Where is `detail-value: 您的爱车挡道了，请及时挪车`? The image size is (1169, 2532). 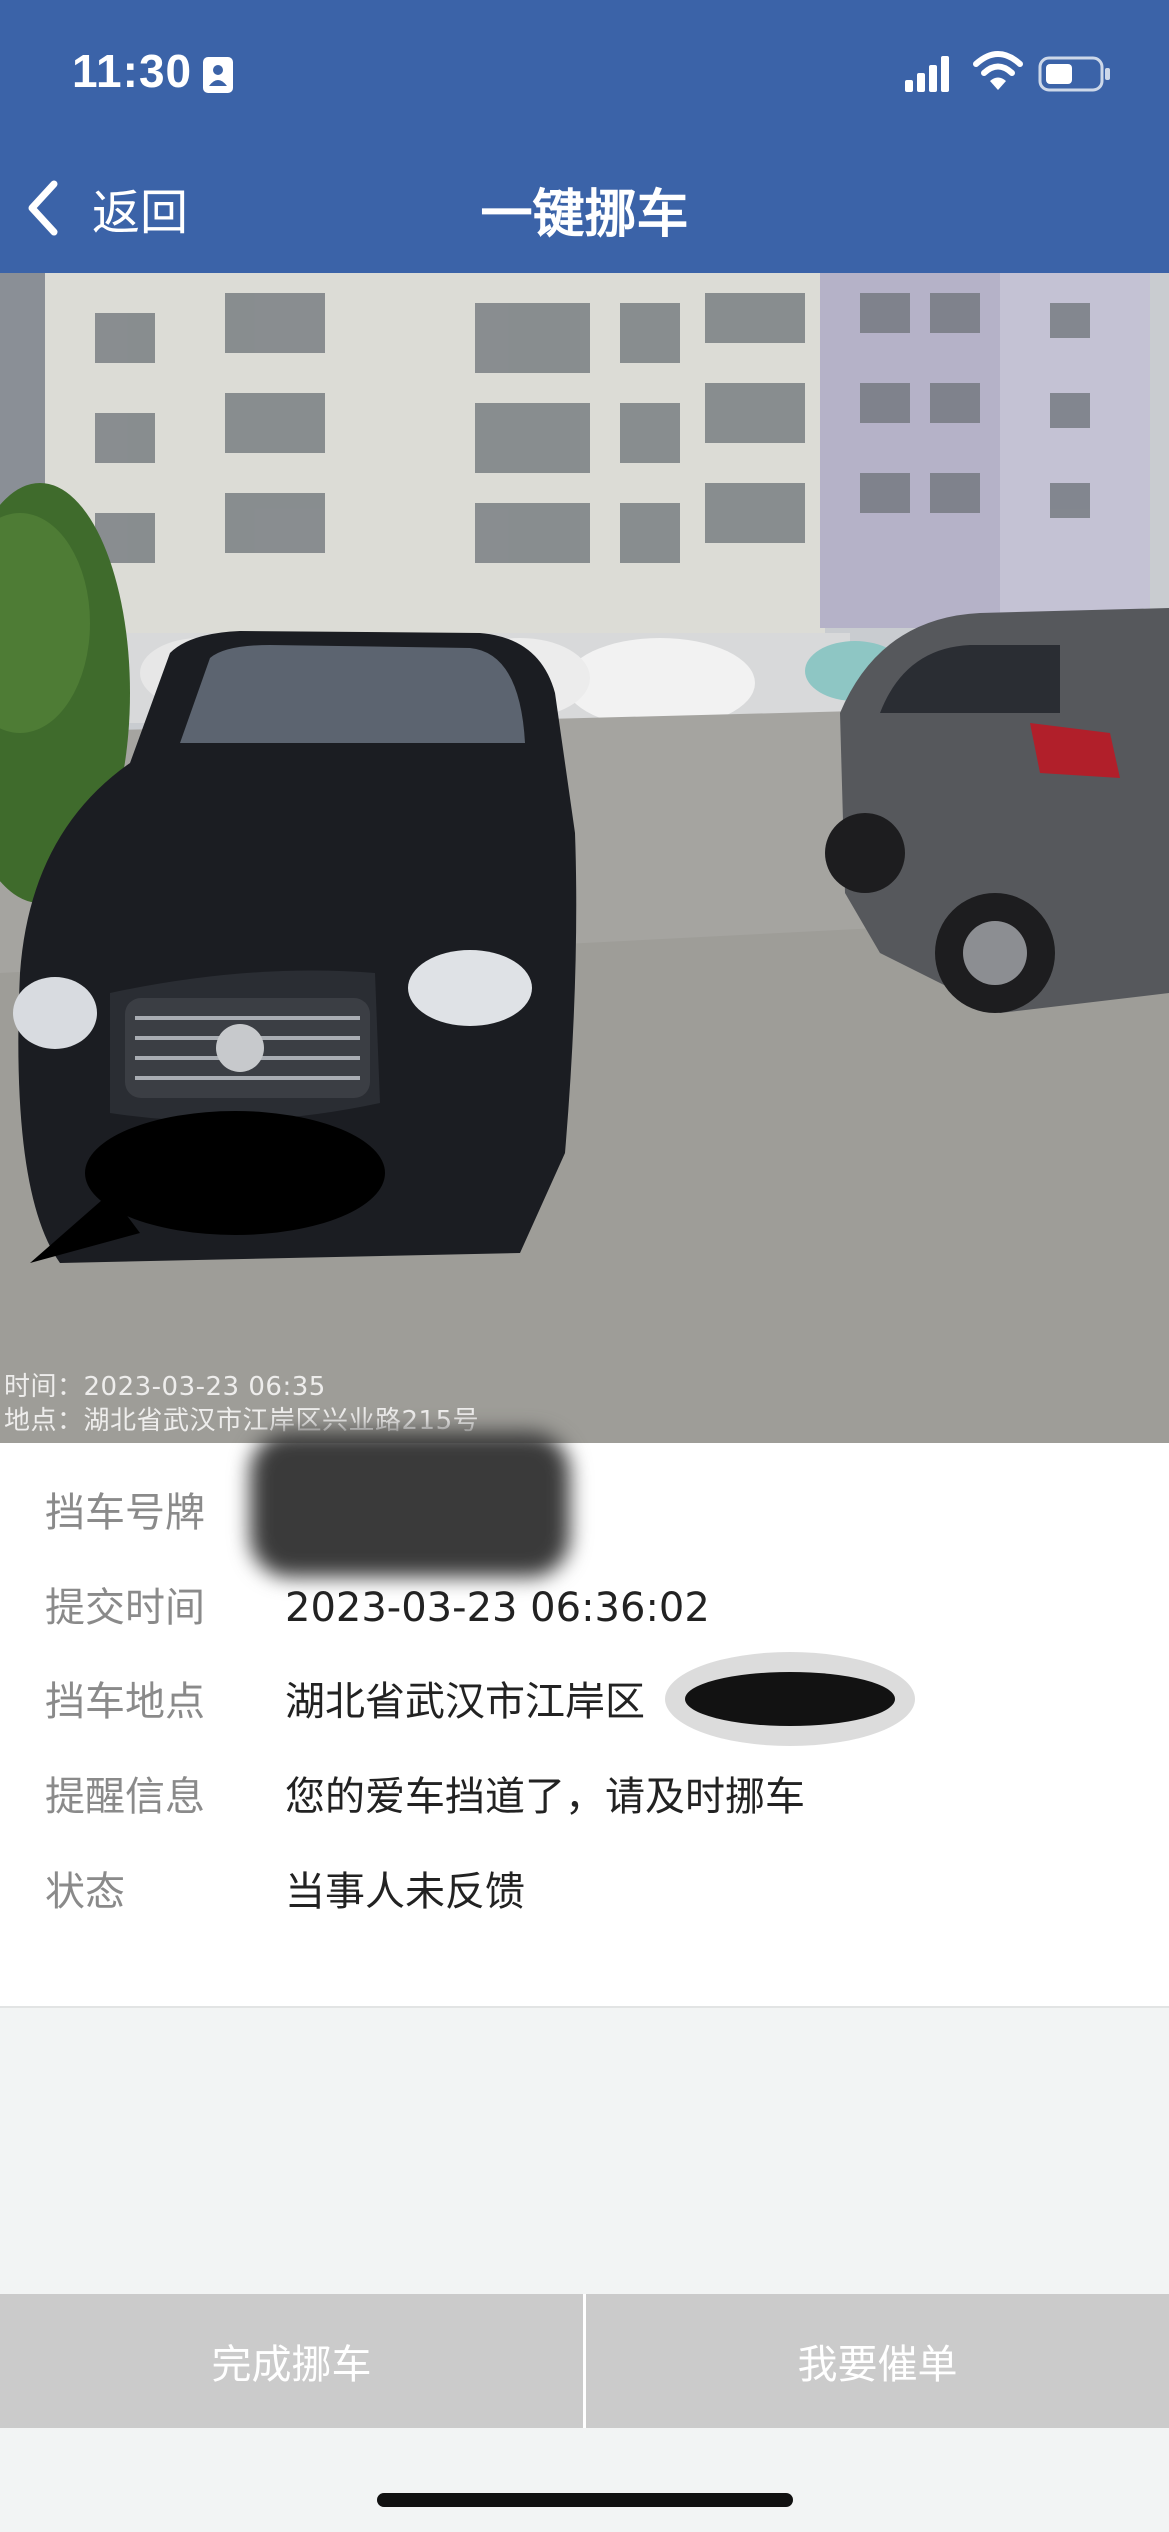
detail-value: 您的爱车挡道了，请及时挪车 is located at coordinates (545, 1797).